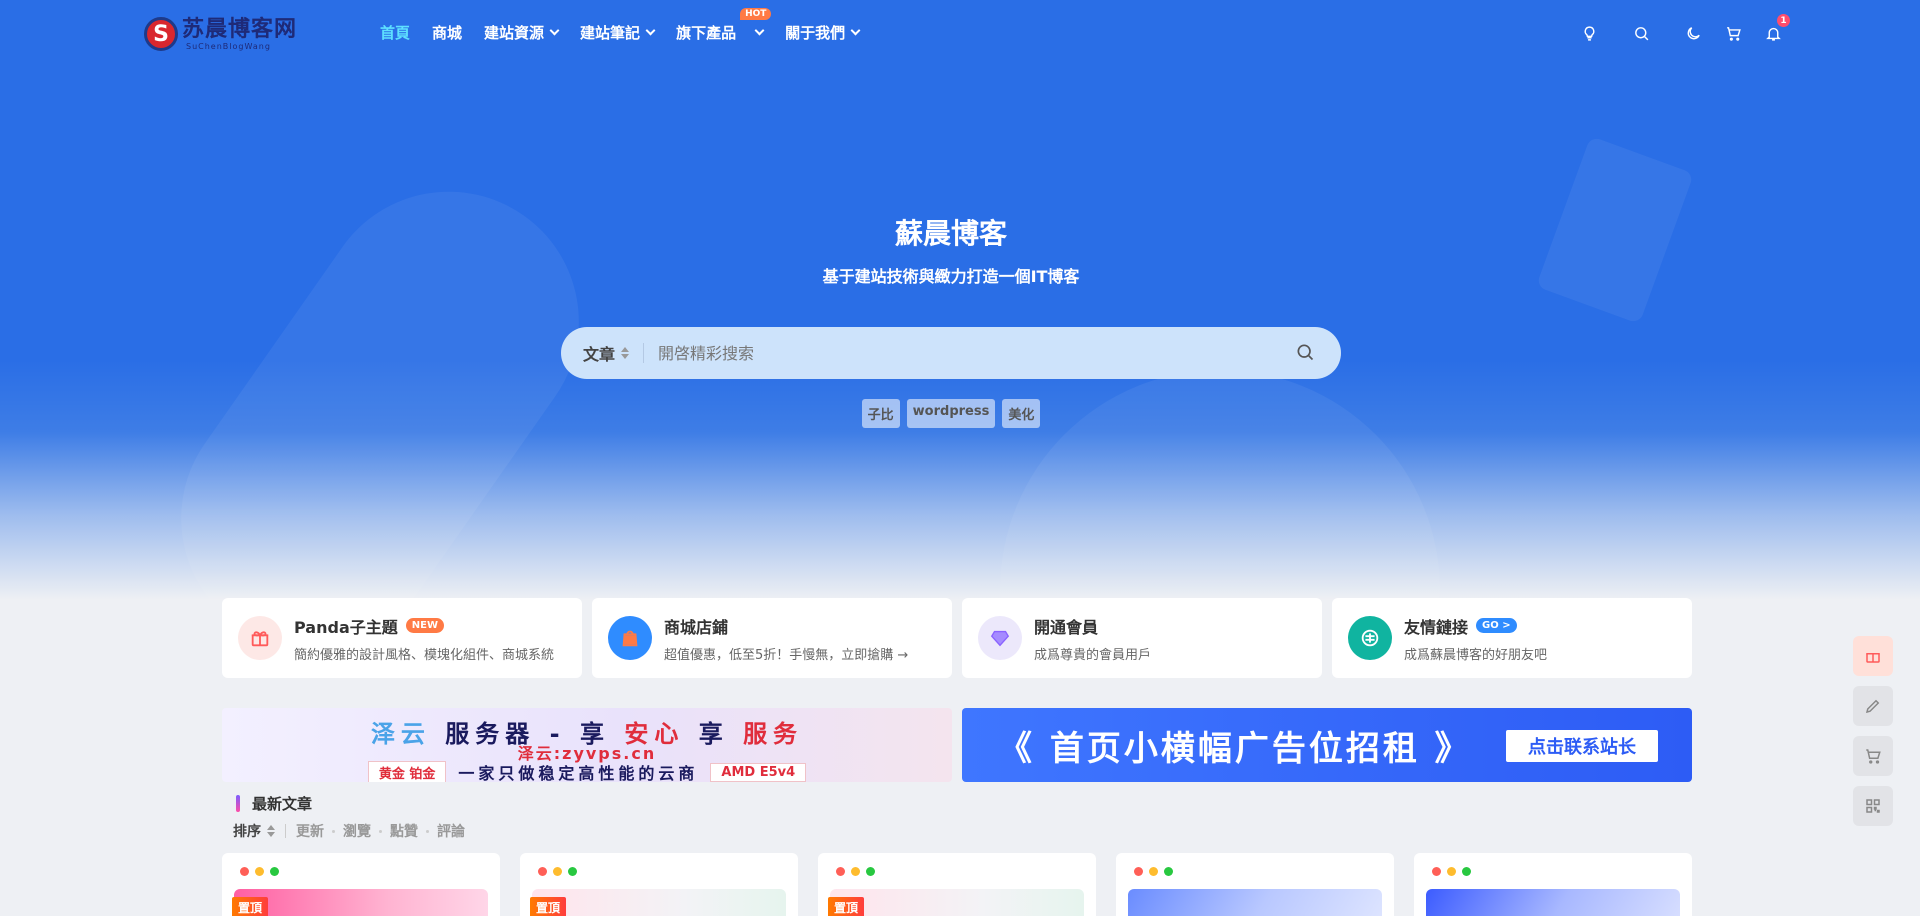  Describe the element at coordinates (756, 14) in the screenshot. I see `hot-badge: HOT` at that location.